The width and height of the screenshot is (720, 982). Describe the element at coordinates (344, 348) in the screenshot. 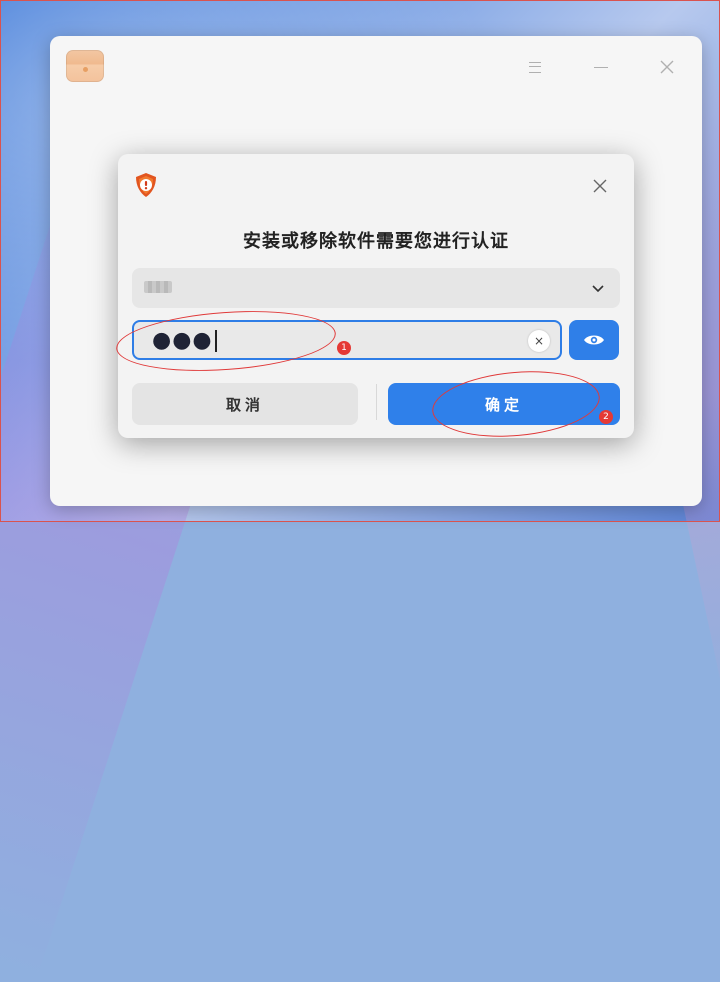

I see `annotation-marker-1: 1` at that location.